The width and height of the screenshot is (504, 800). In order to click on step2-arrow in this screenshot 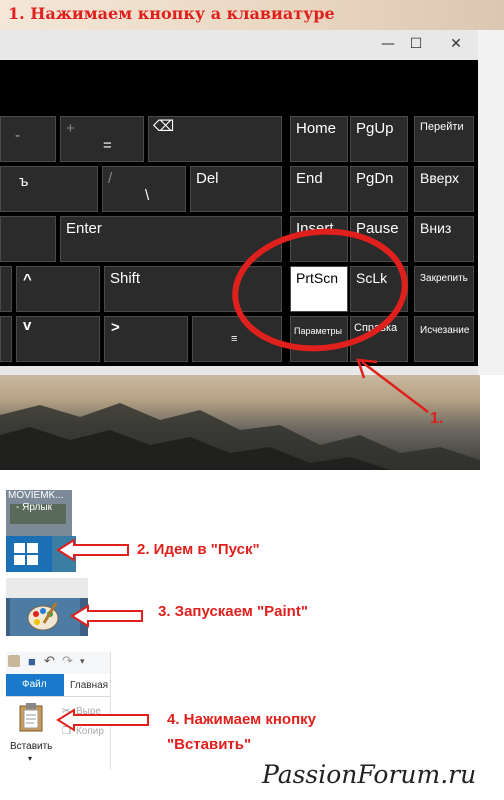, I will do `click(92, 550)`.